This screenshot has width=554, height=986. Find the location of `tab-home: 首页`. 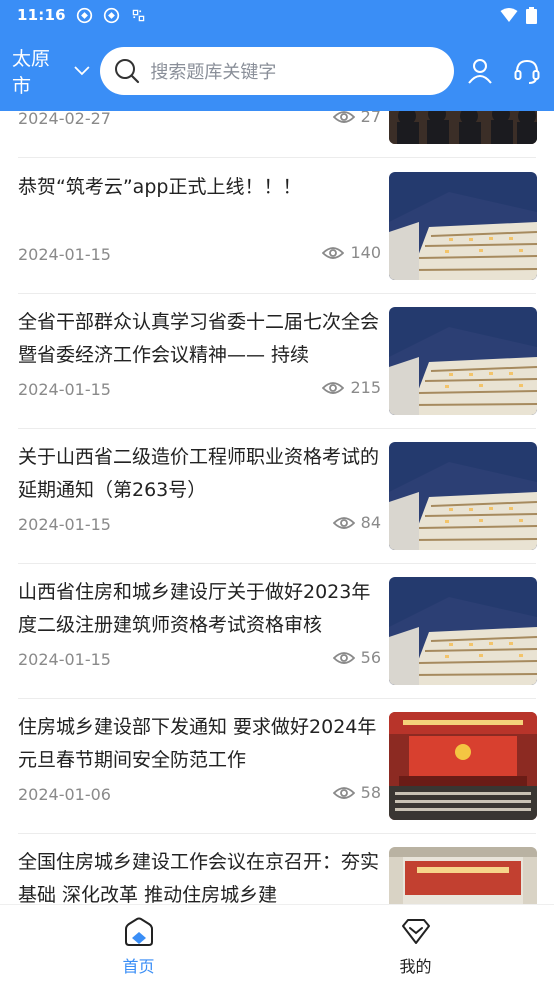

tab-home: 首页 is located at coordinates (138, 945).